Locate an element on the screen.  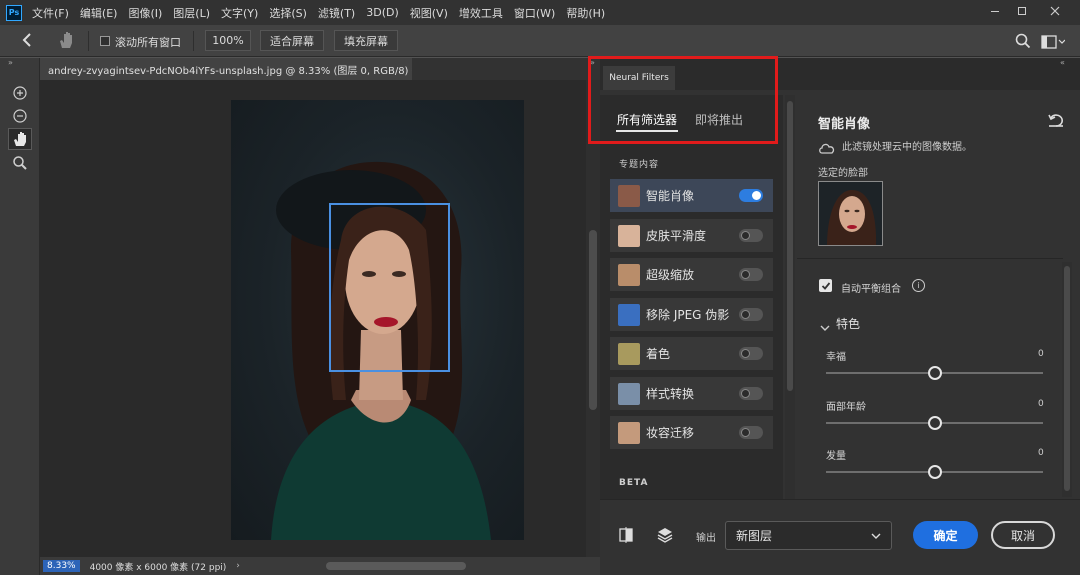
tab-coming-soon: 即将推出 is located at coordinates (719, 119).